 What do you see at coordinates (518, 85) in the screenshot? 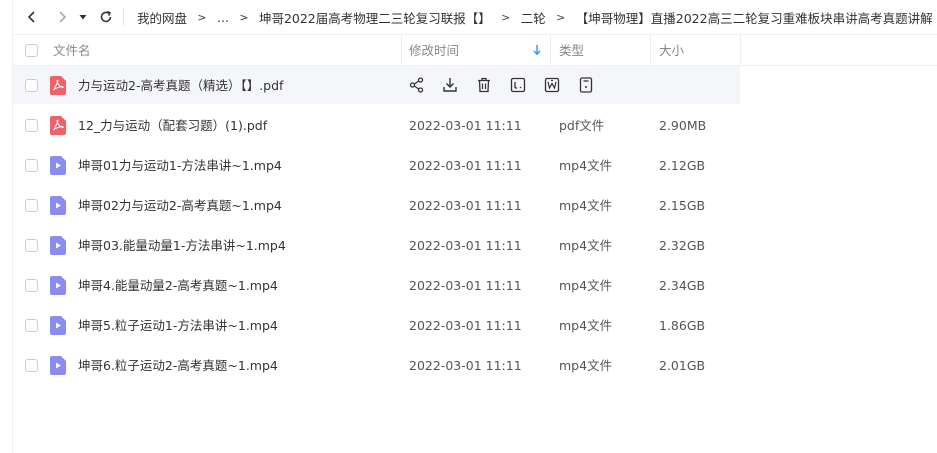
I see `text-extract-icon` at bounding box center [518, 85].